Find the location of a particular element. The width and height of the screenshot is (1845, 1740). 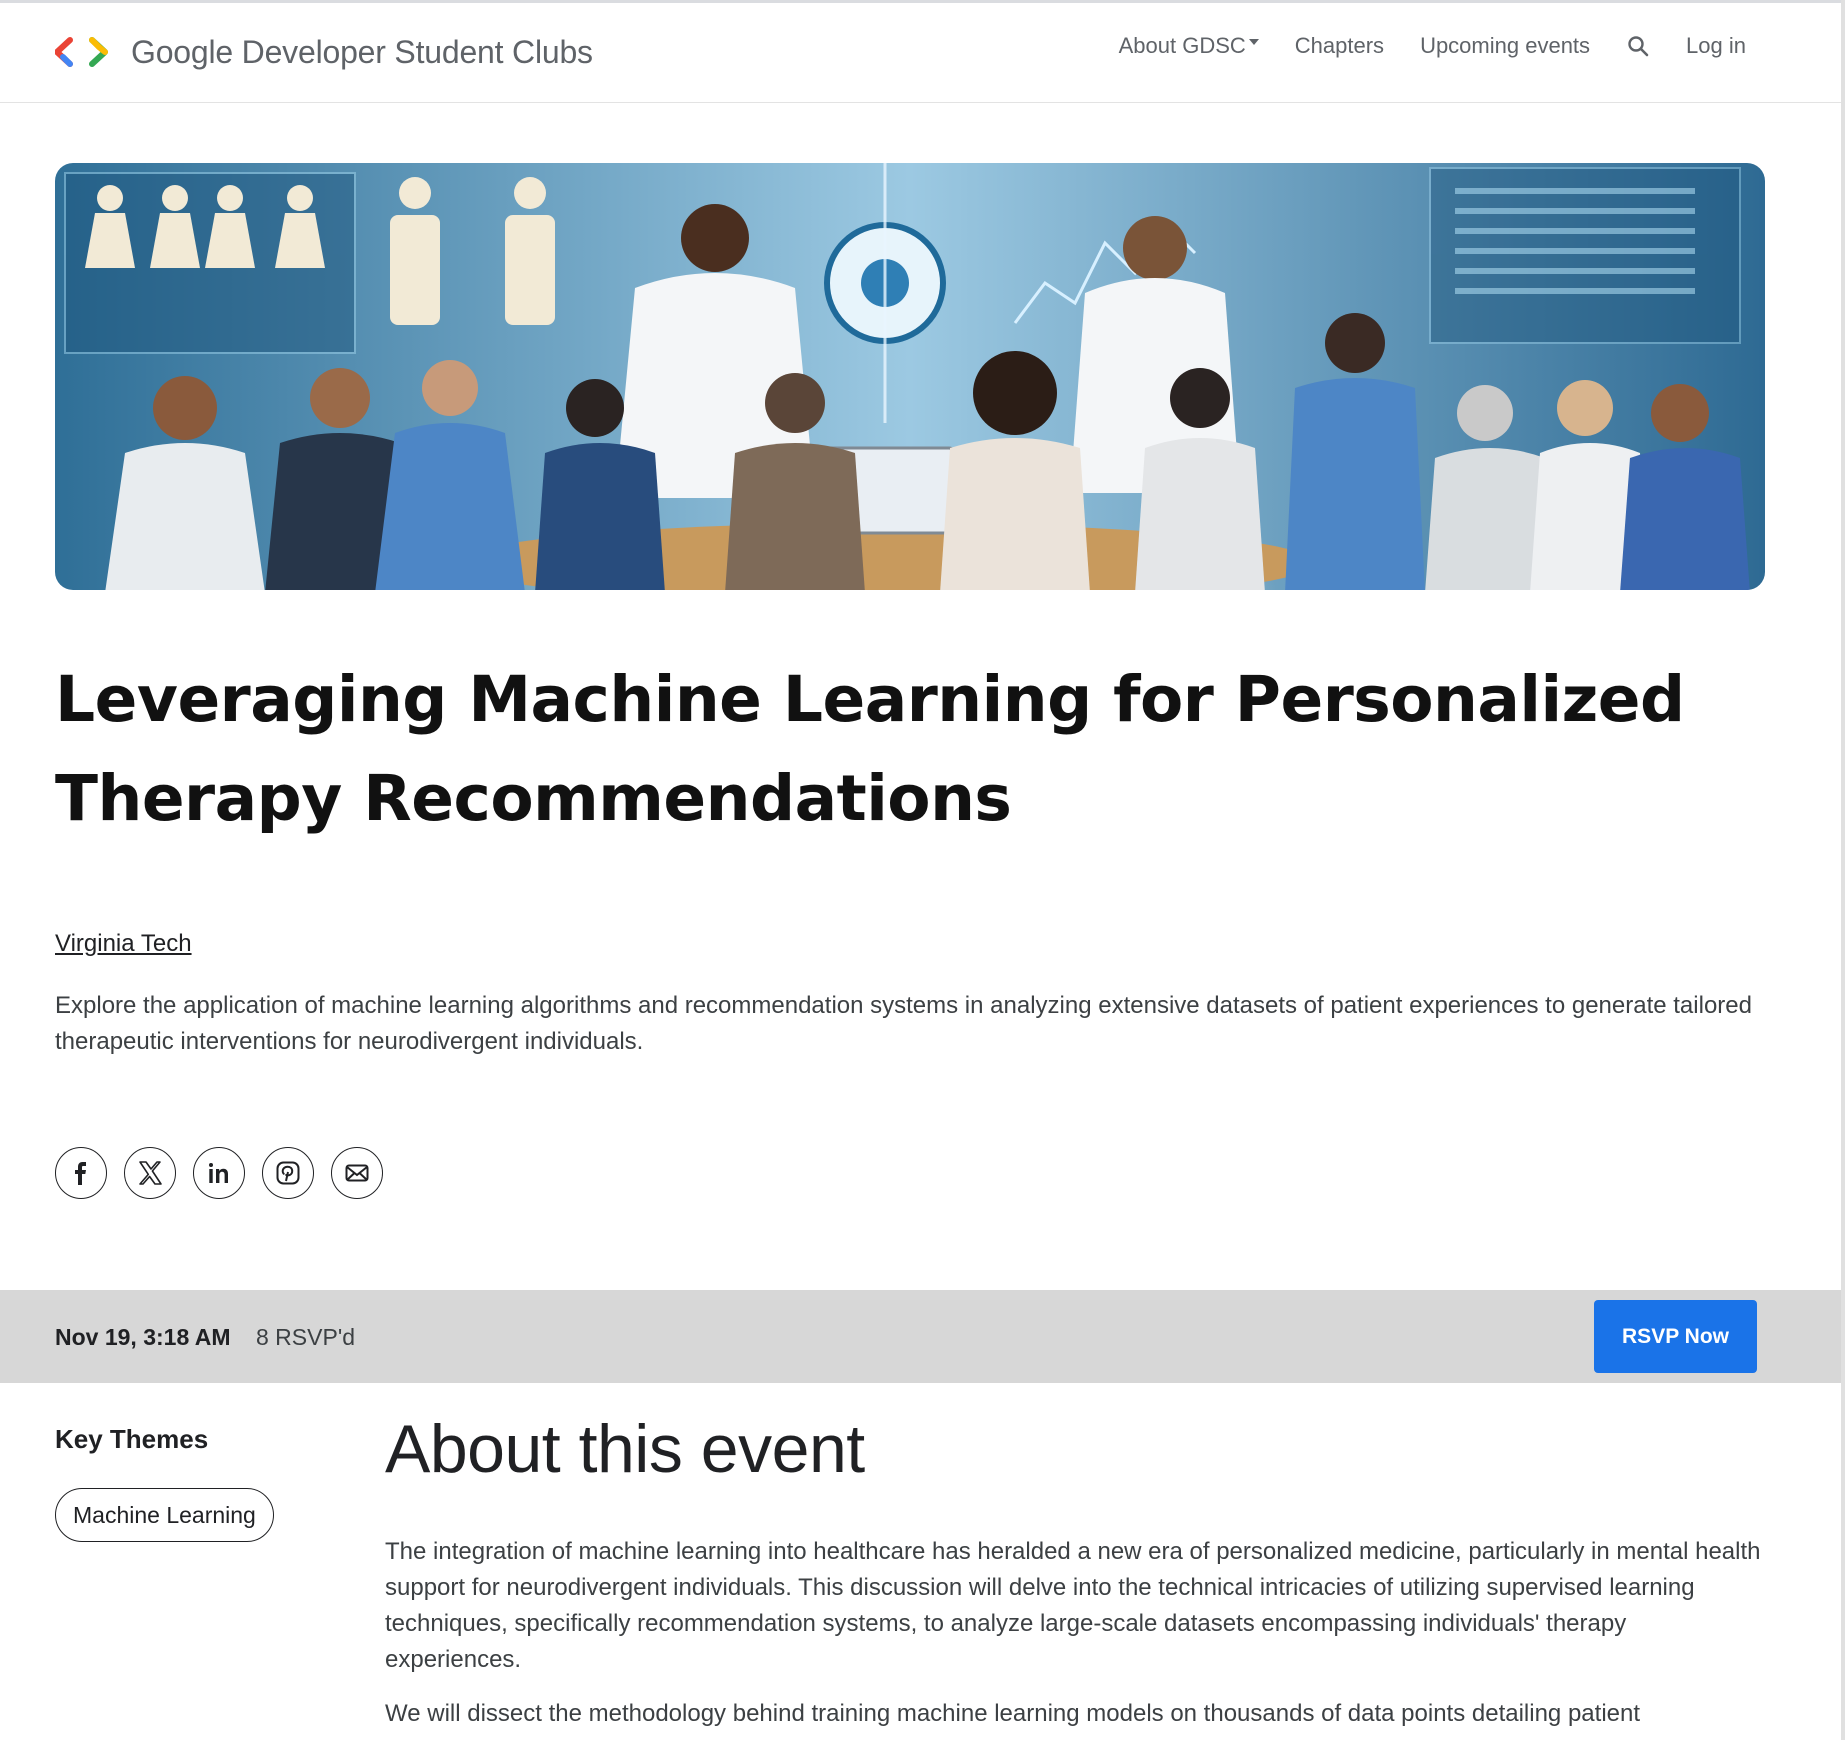

facebook-icon is located at coordinates (80, 1173).